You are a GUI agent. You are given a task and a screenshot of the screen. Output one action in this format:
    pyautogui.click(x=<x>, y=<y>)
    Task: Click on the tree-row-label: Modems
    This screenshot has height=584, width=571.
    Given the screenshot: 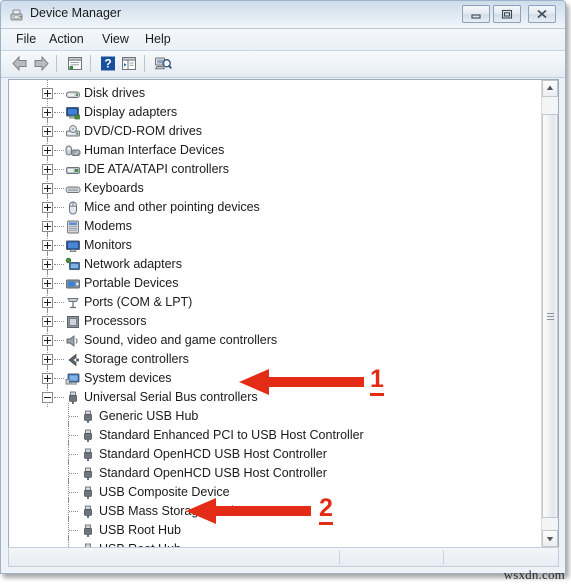 What is the action you would take?
    pyautogui.click(x=108, y=226)
    